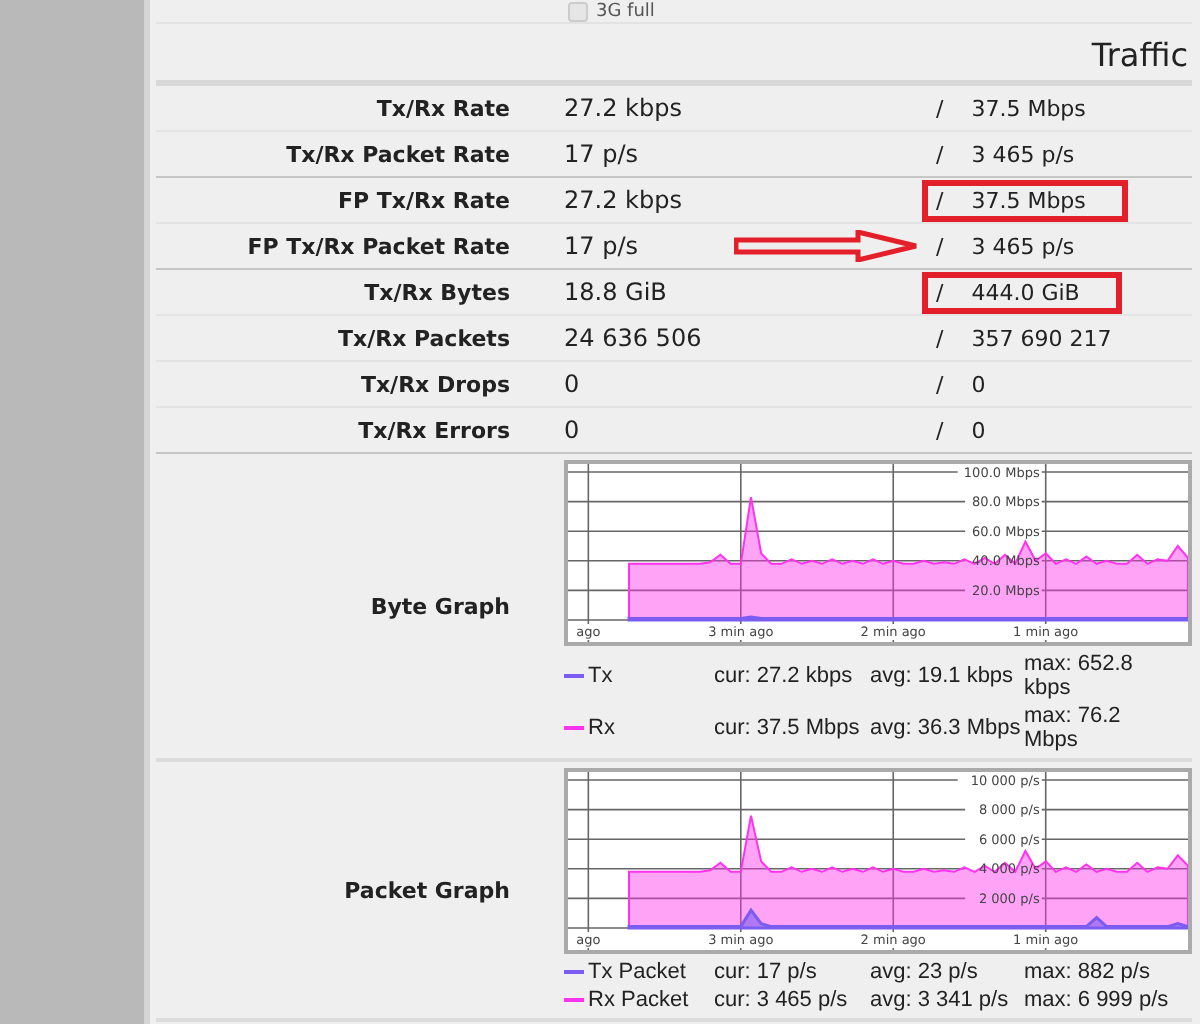  I want to click on graph-label: Packet Graph, so click(426, 890).